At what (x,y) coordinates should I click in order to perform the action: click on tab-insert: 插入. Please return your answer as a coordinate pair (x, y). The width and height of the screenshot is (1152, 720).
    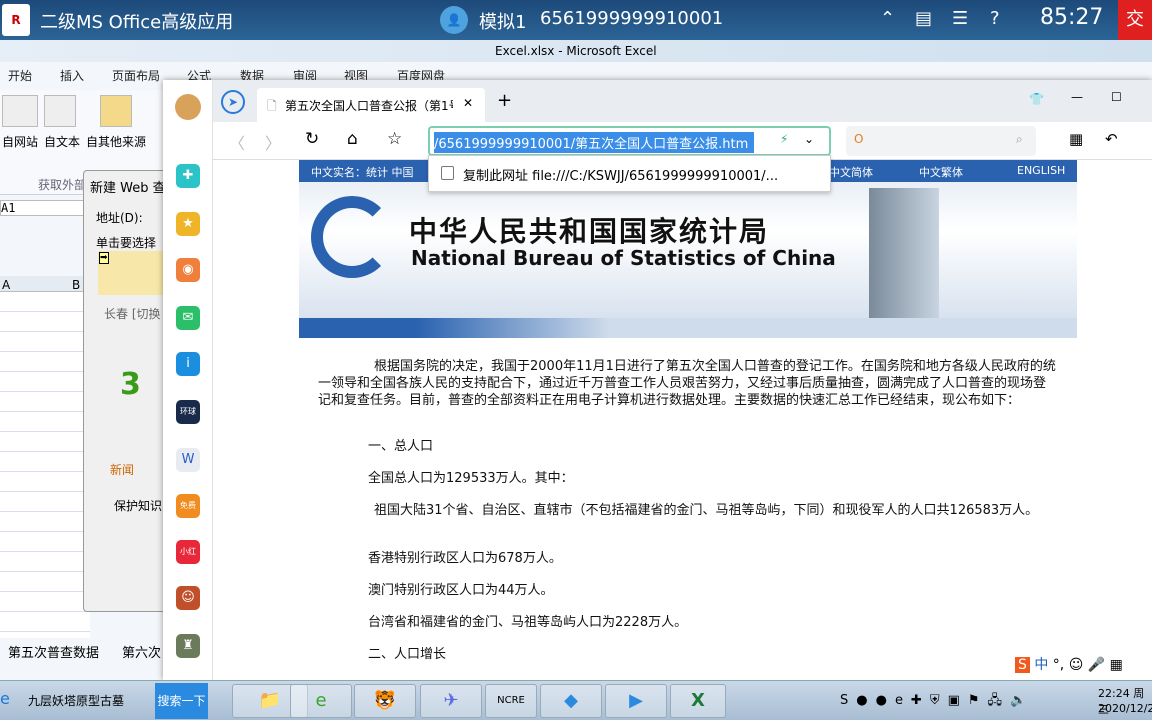
    Looking at the image, I should click on (72, 75).